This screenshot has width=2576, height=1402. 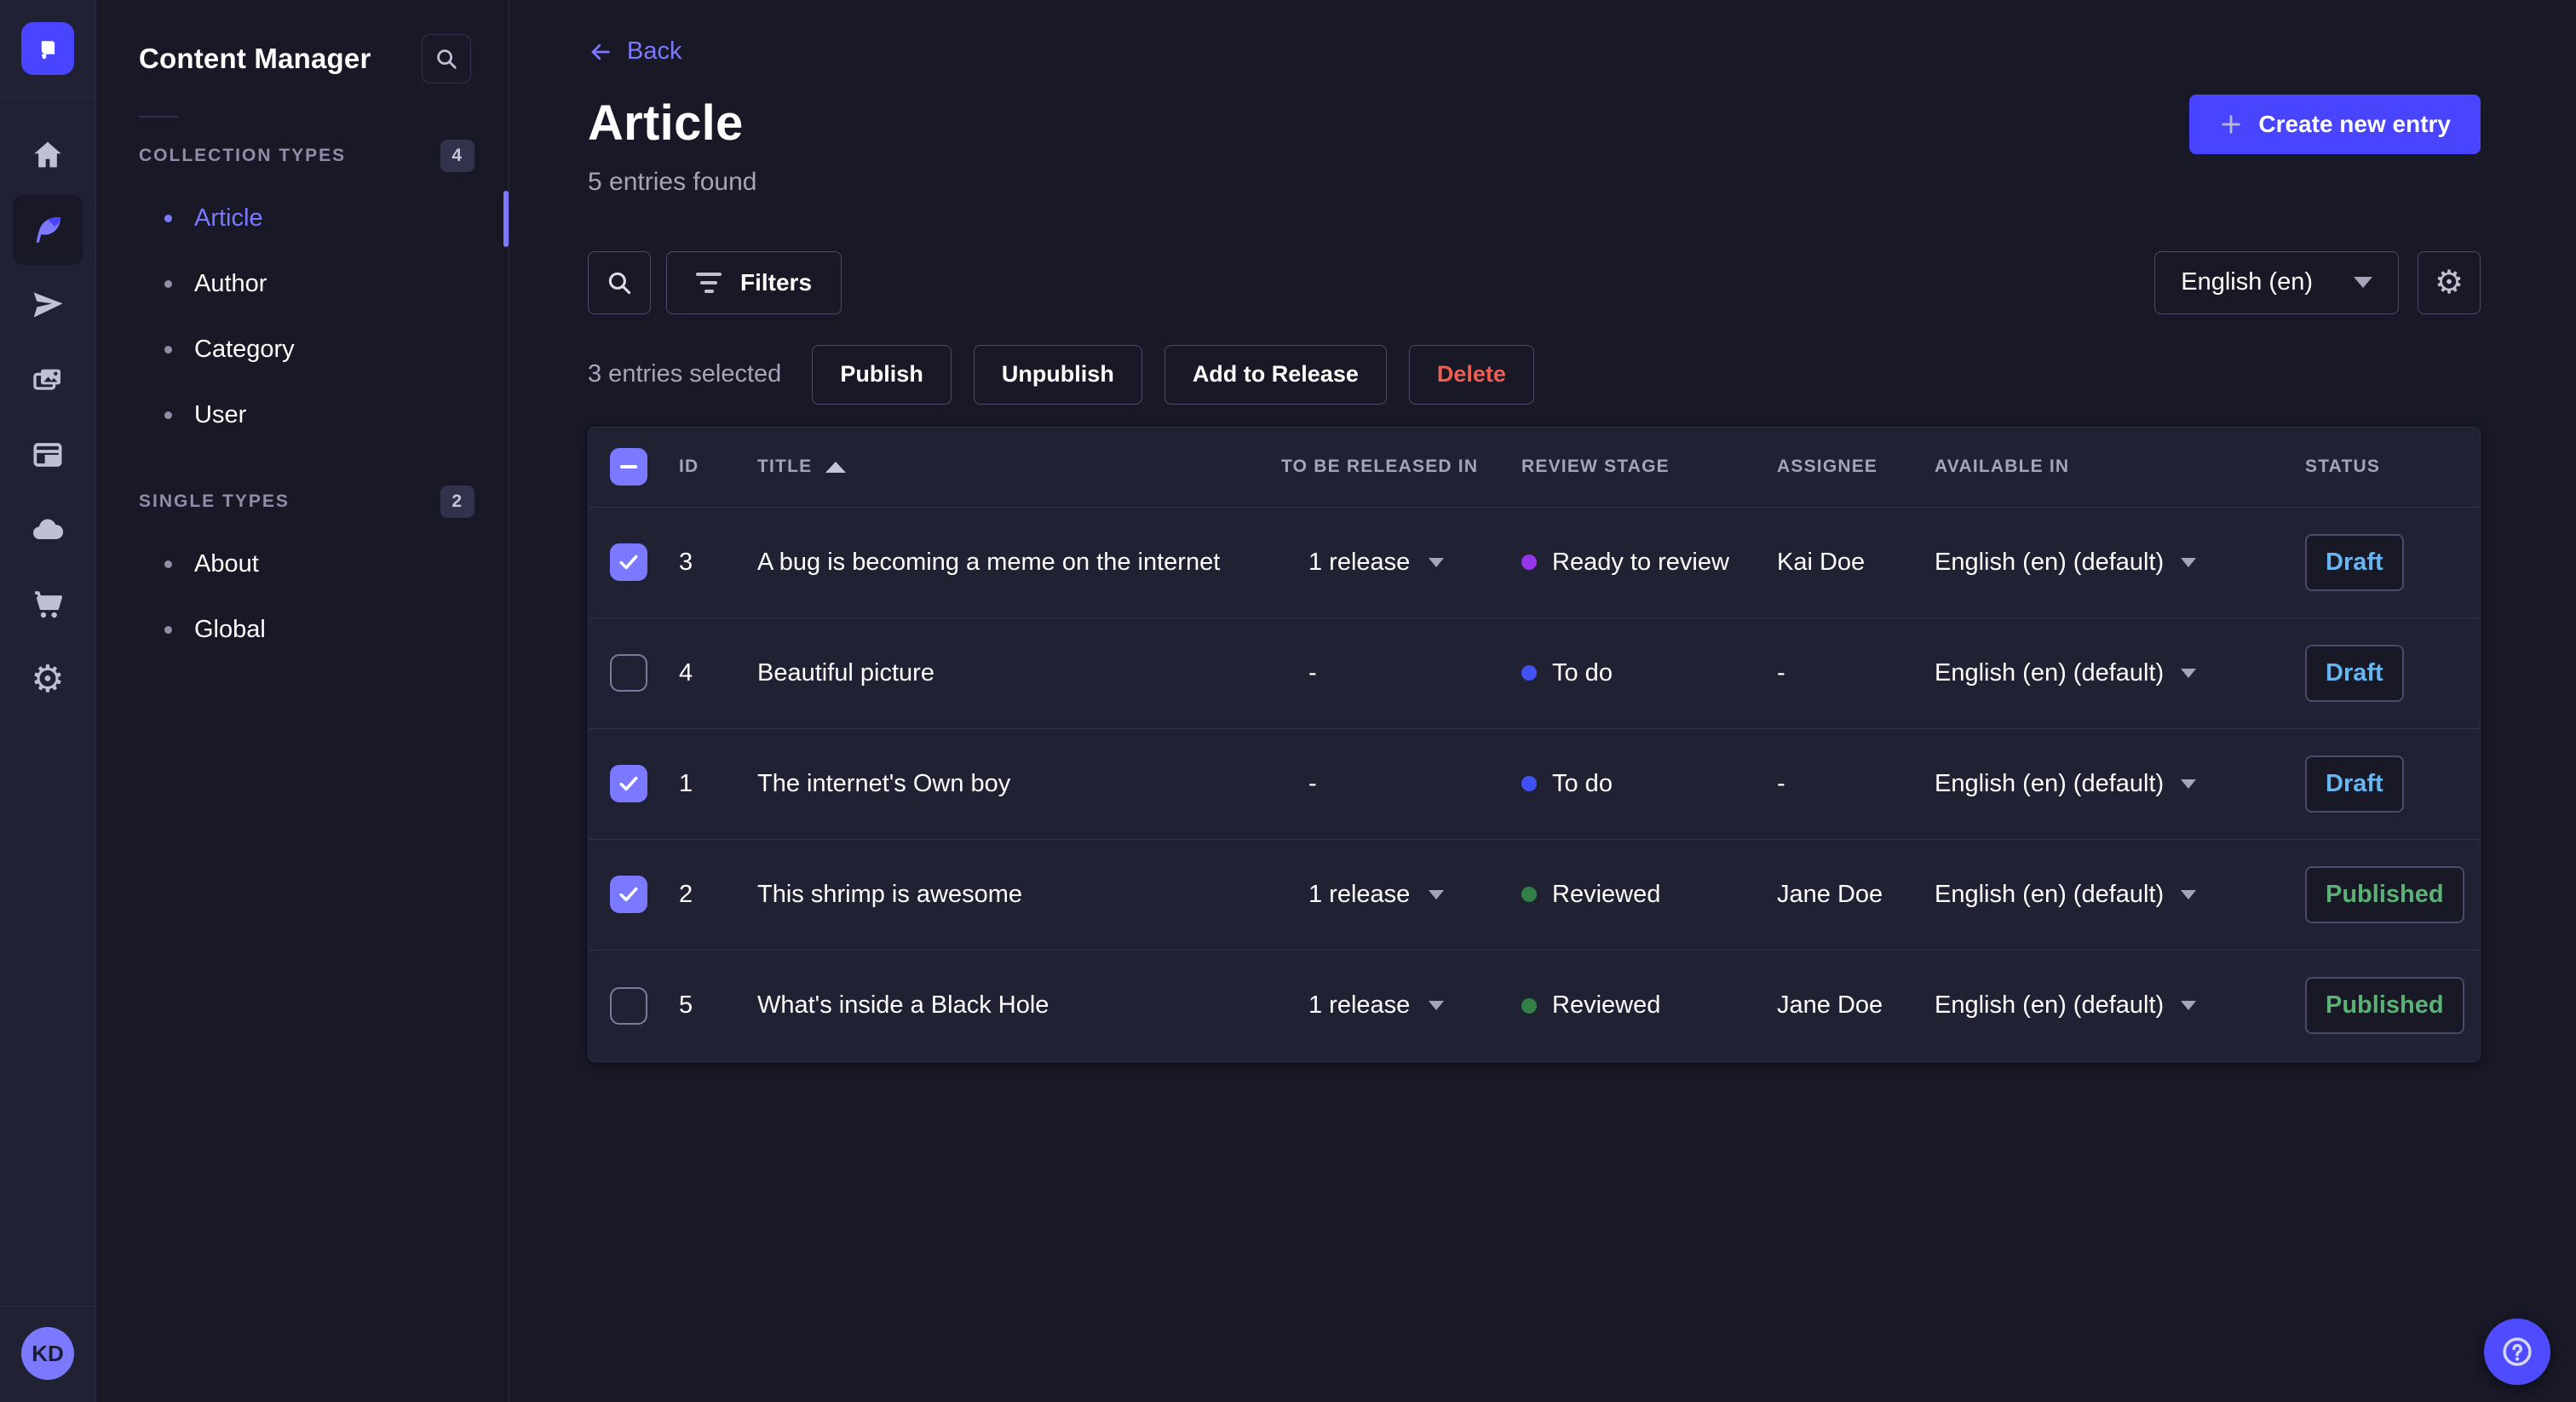 I want to click on view-settings-button: ⚙, so click(x=2450, y=282).